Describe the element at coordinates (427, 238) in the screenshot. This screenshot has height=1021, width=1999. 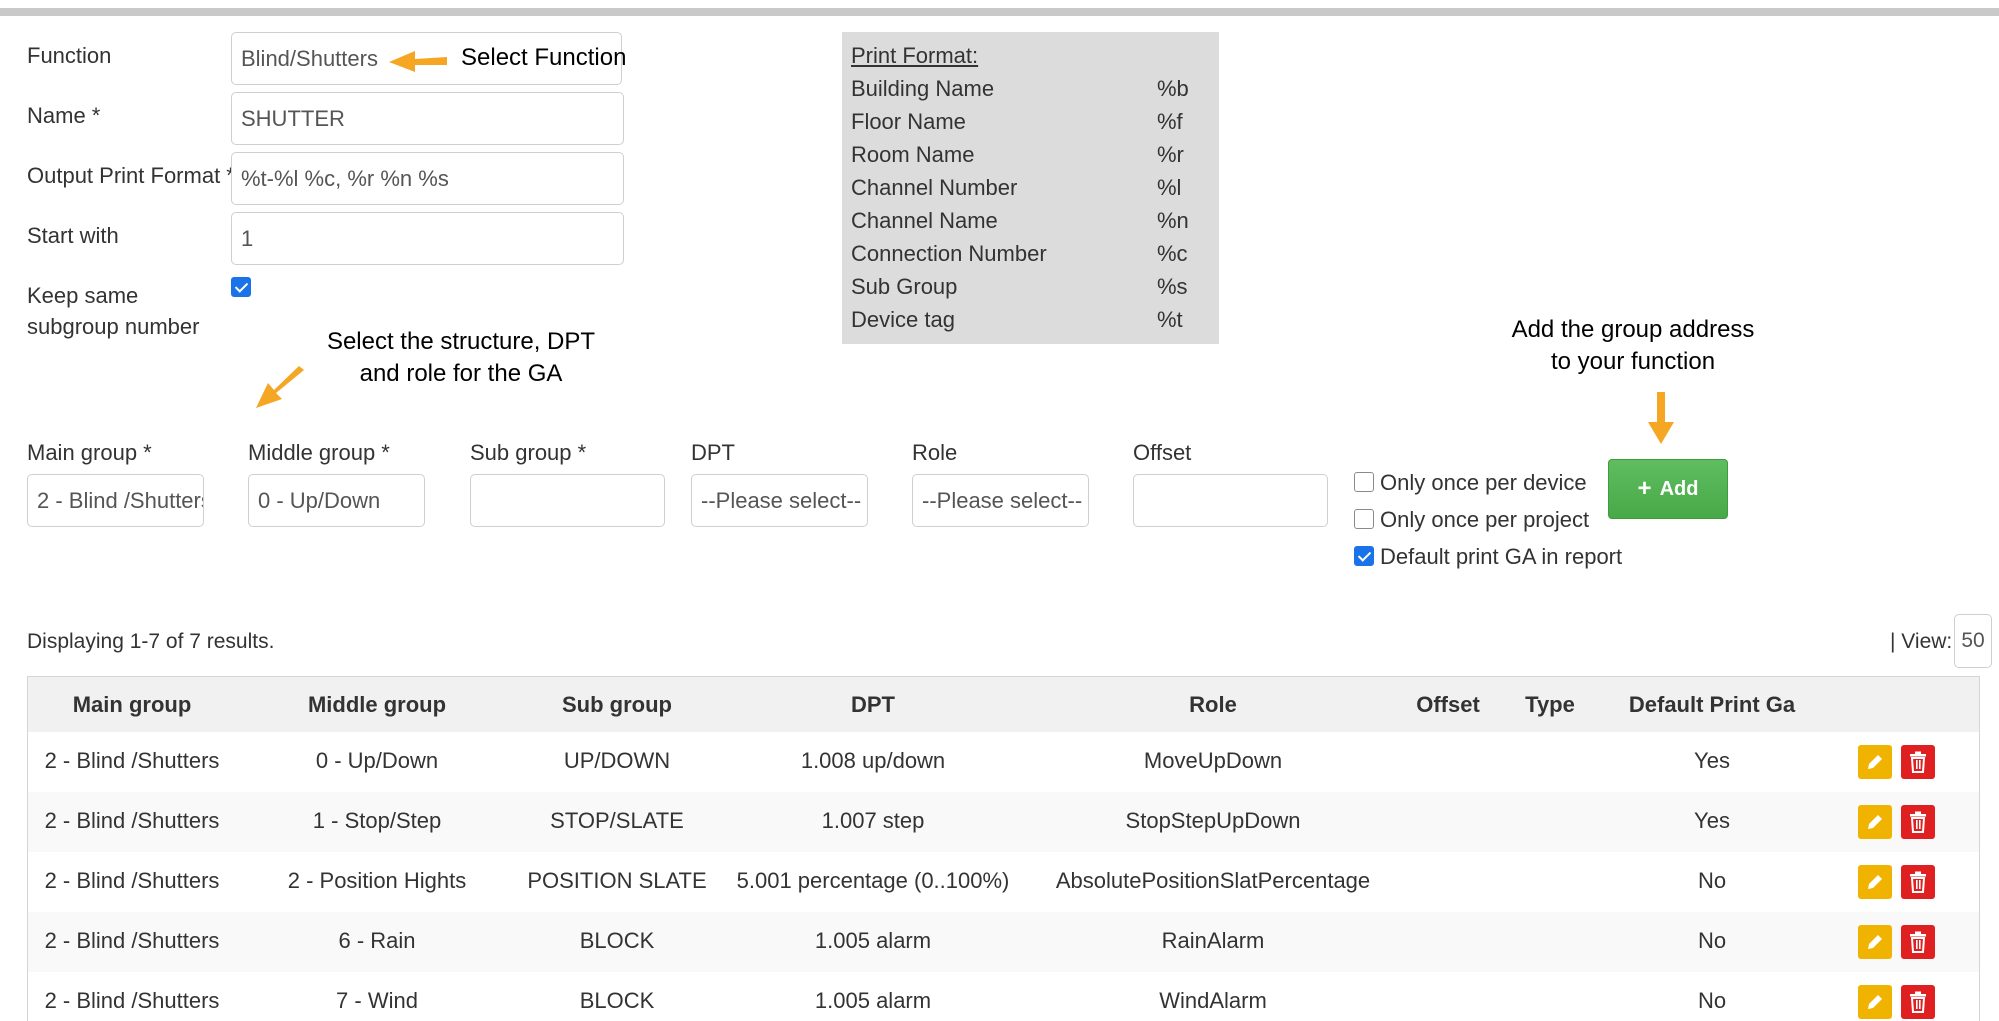
I see `start-with-input: 1` at that location.